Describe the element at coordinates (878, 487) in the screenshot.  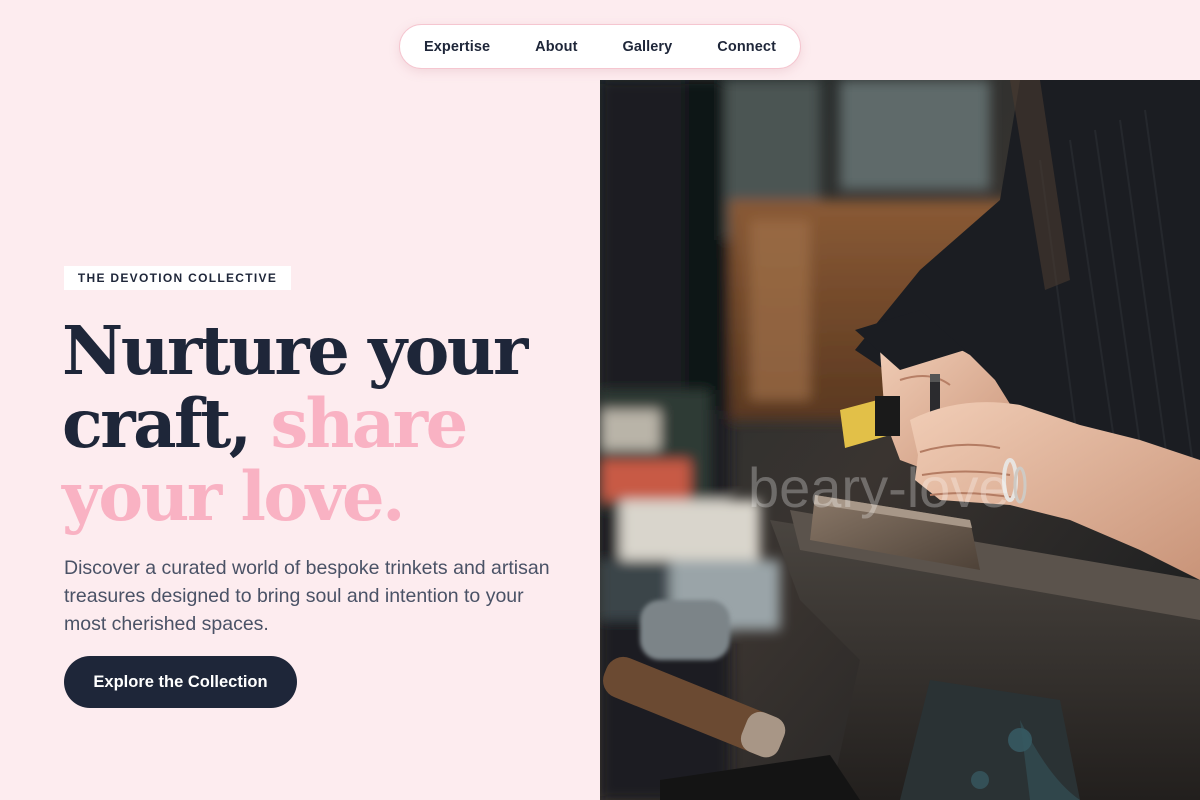
I see `photo-watermark: beary-love` at that location.